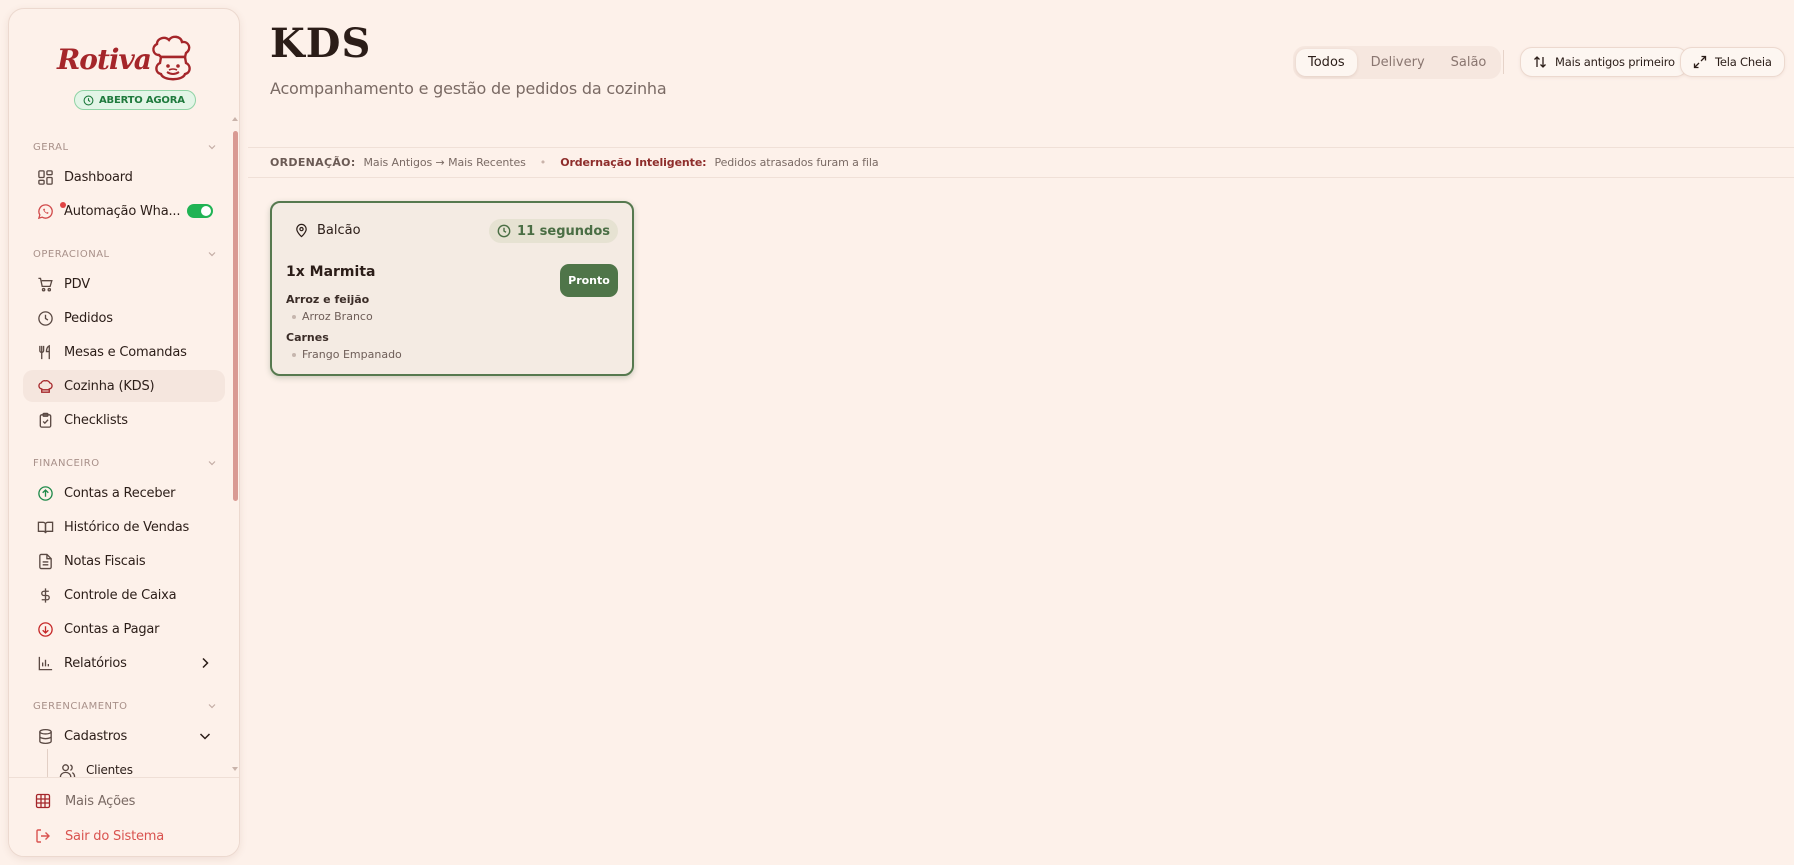  I want to click on sidebar-item-label: Controle de Caixa, so click(120, 595).